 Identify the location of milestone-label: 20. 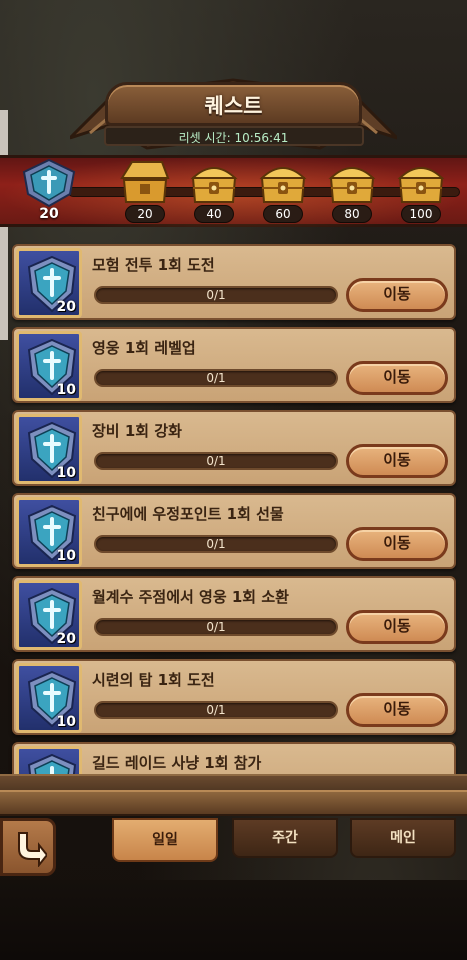
(145, 214).